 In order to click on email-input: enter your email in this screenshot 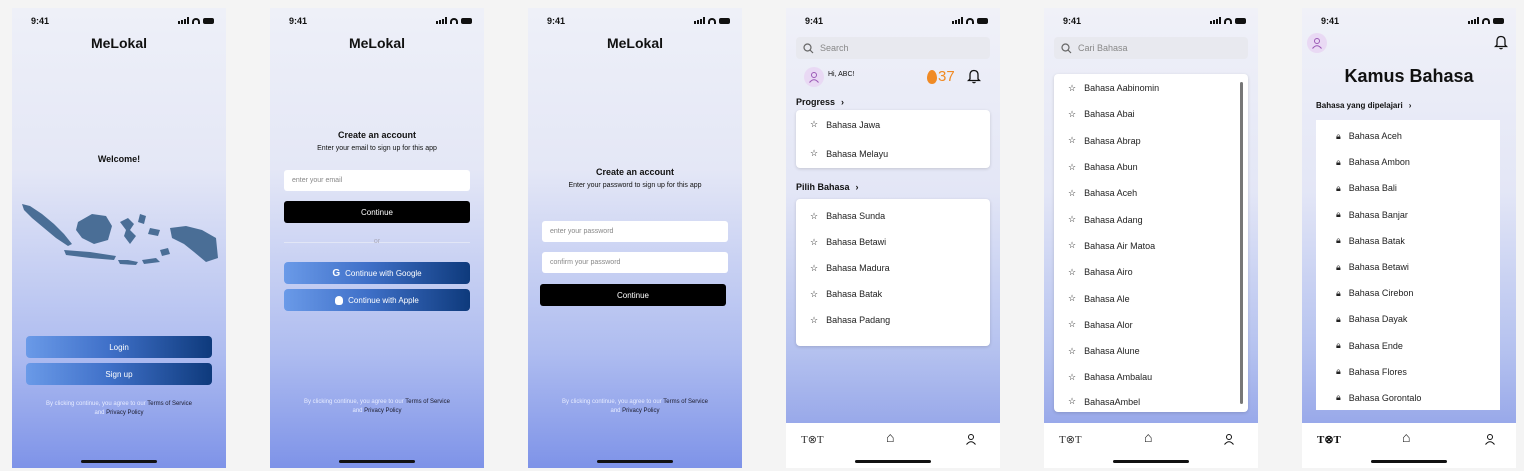, I will do `click(377, 180)`.